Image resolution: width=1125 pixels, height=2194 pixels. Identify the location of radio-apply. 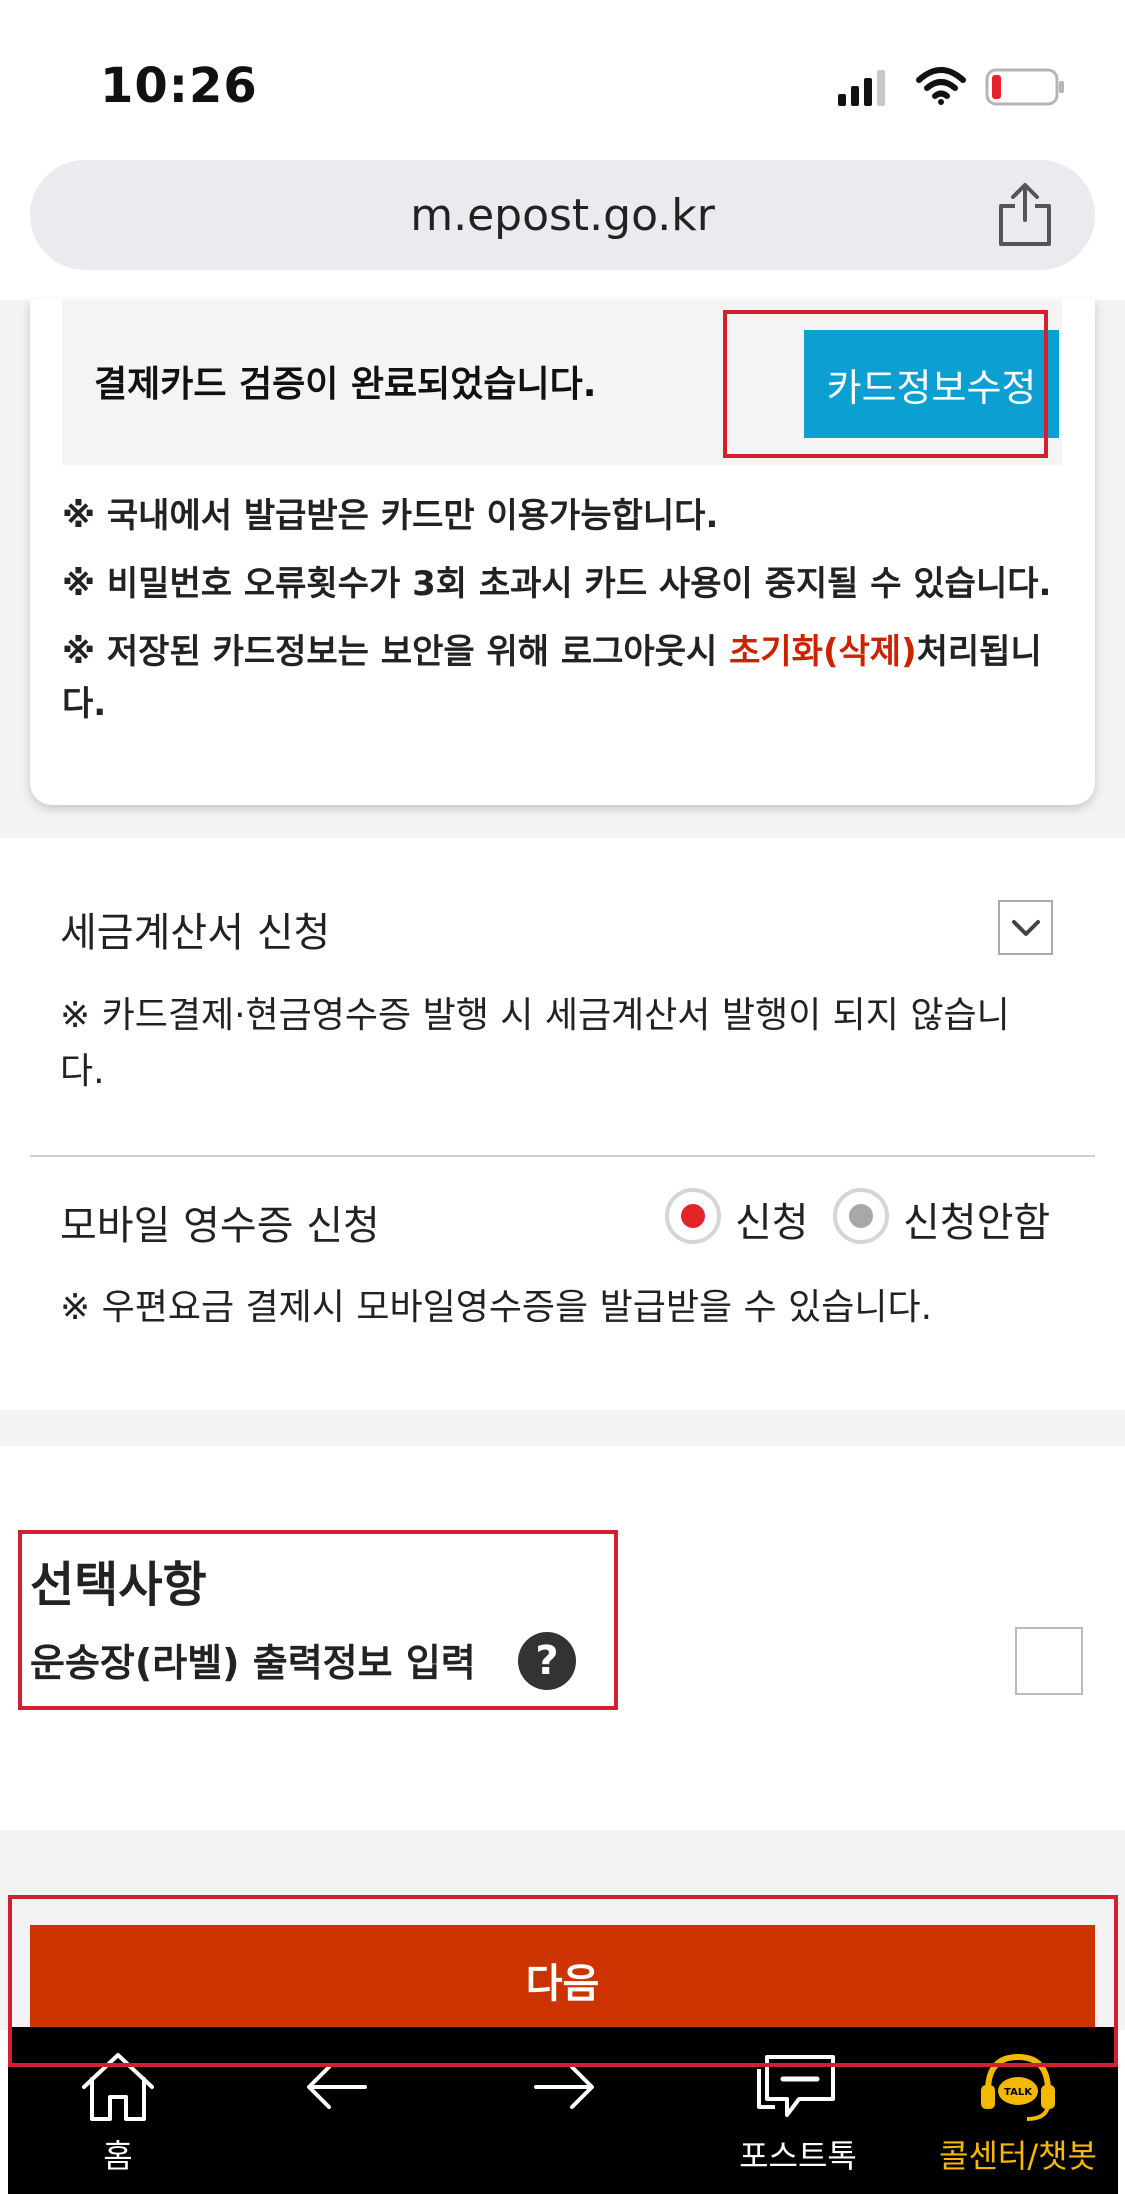
(693, 1216).